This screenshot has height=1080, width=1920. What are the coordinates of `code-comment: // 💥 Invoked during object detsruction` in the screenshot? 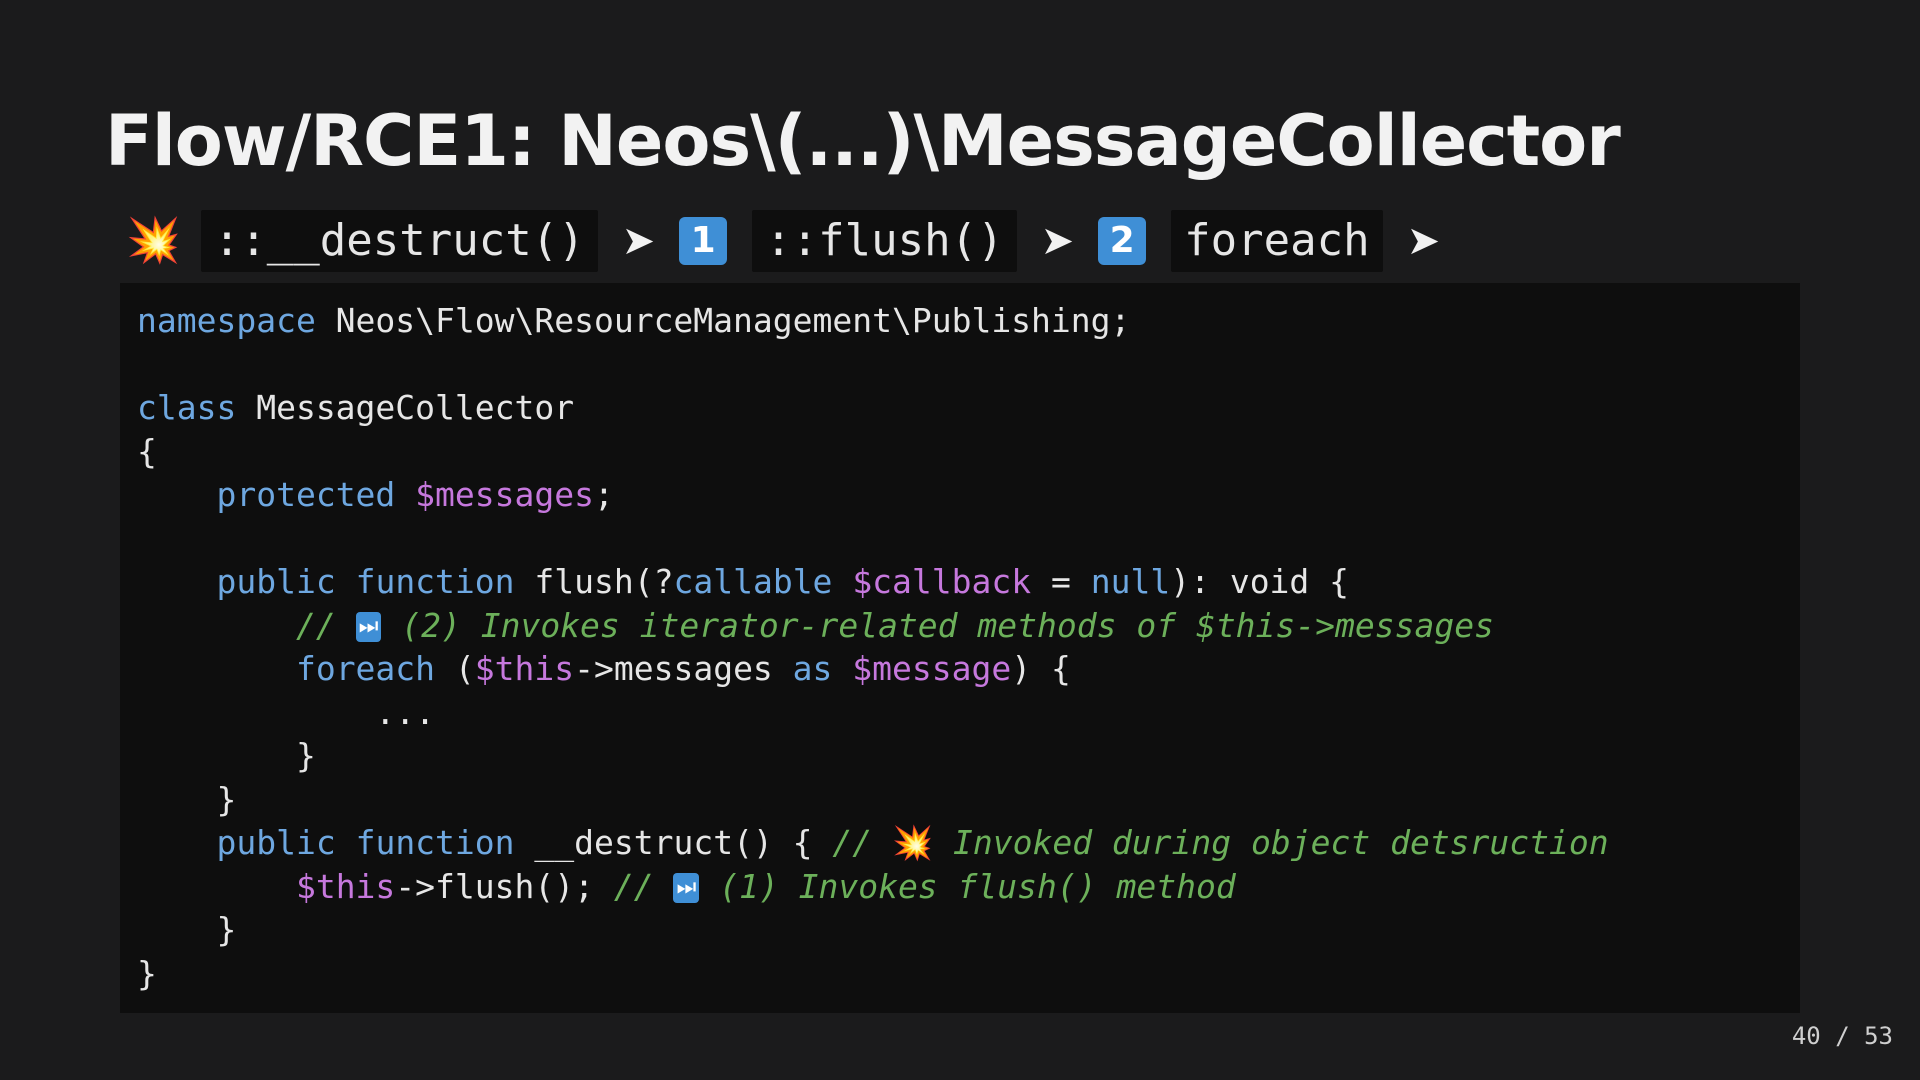 It's located at (1220, 842).